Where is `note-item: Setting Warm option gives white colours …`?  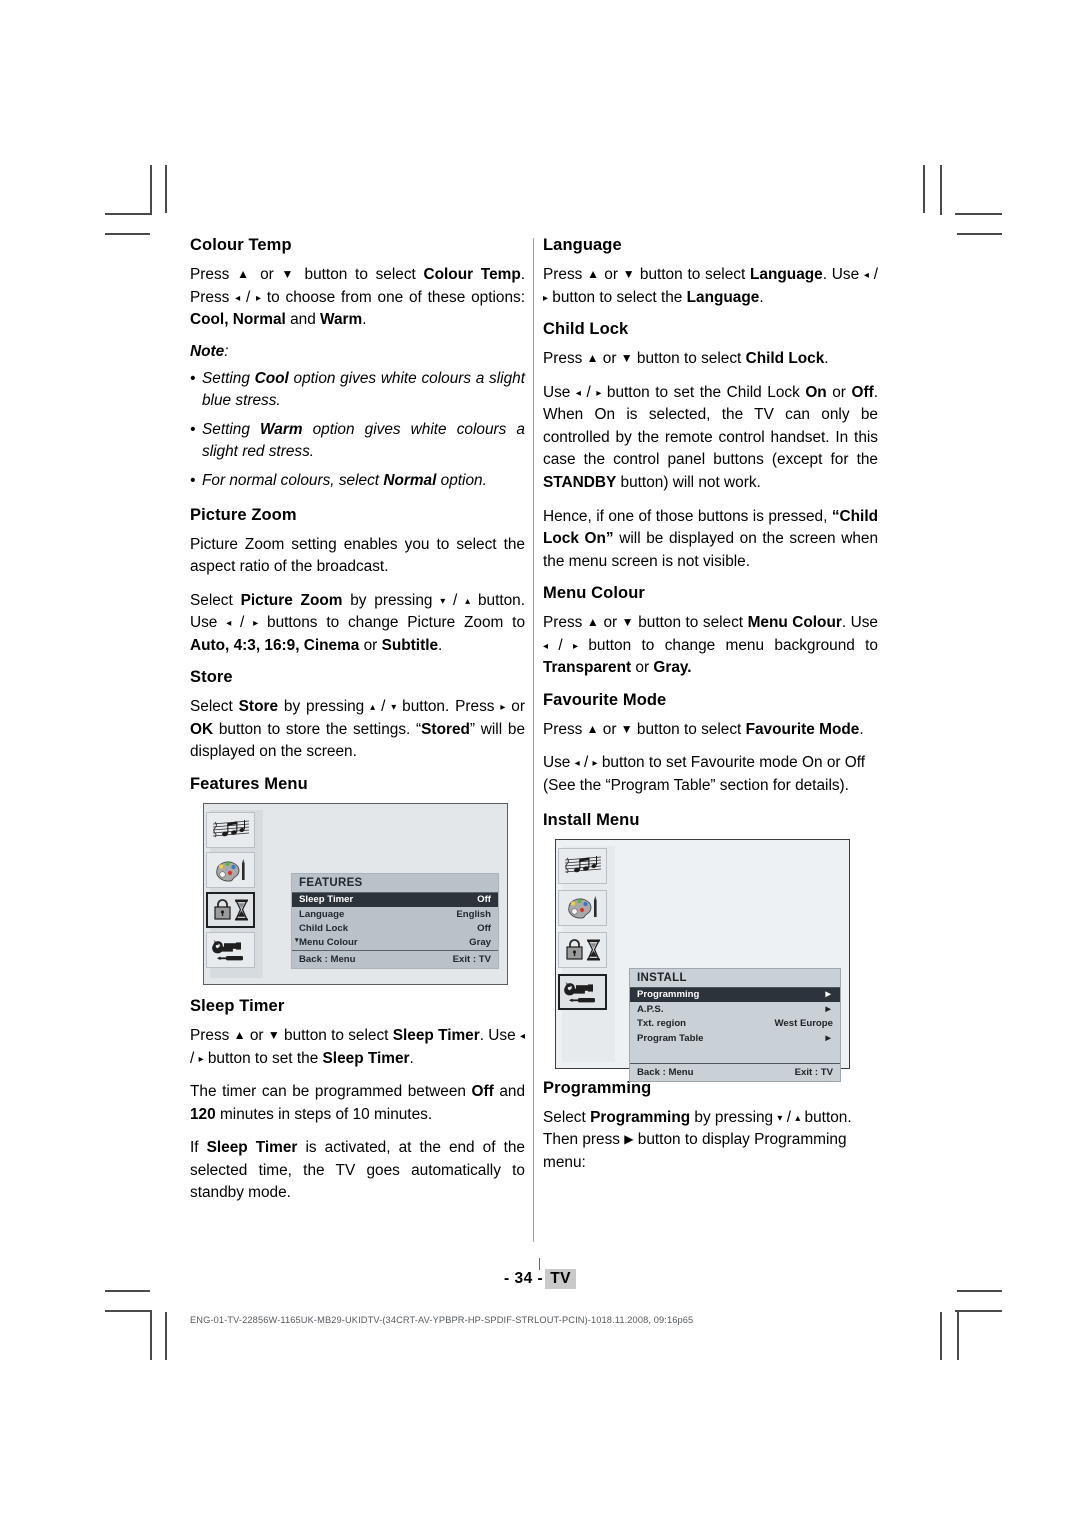 note-item: Setting Warm option gives white colours … is located at coordinates (357, 441).